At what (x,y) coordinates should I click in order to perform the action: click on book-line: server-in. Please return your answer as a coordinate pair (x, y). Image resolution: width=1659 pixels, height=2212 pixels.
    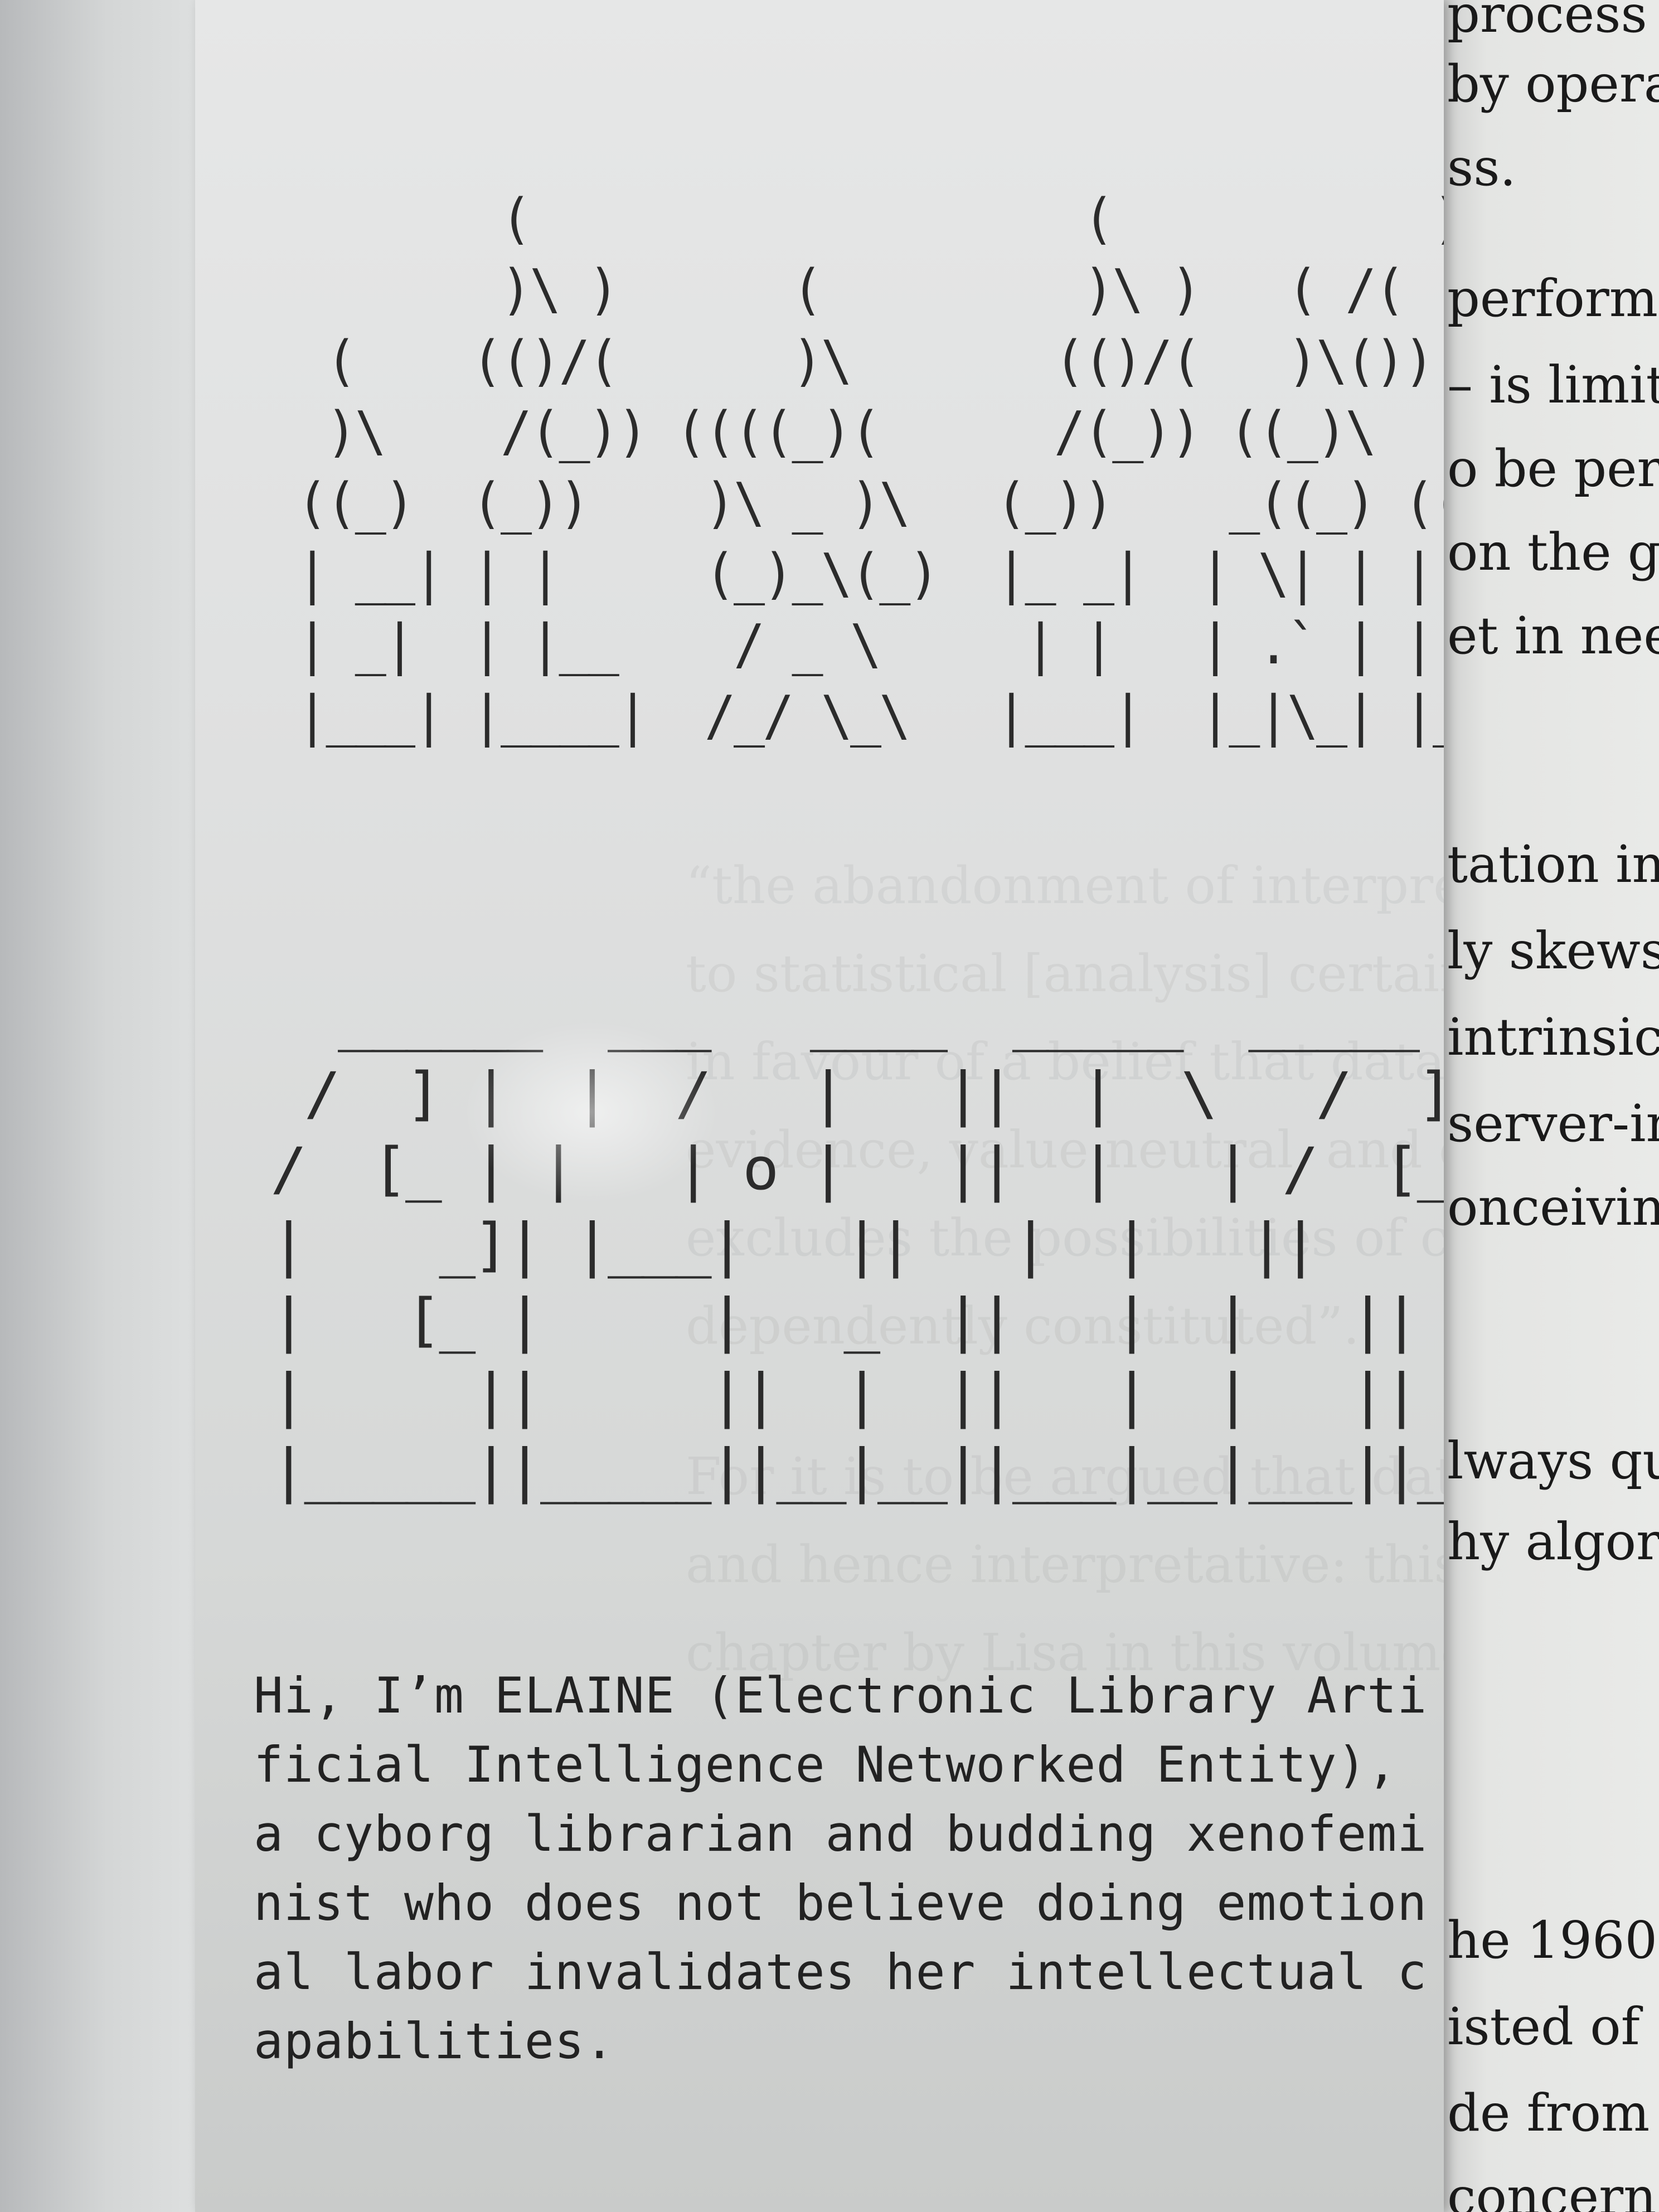
    Looking at the image, I should click on (1553, 1123).